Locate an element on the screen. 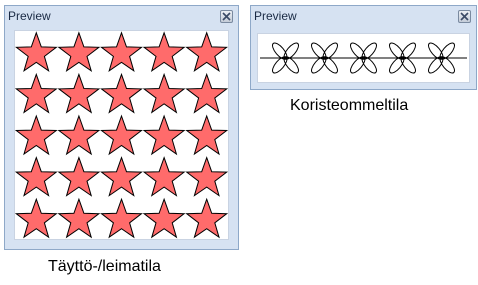 This screenshot has width=478, height=285. motif-row is located at coordinates (363, 58).